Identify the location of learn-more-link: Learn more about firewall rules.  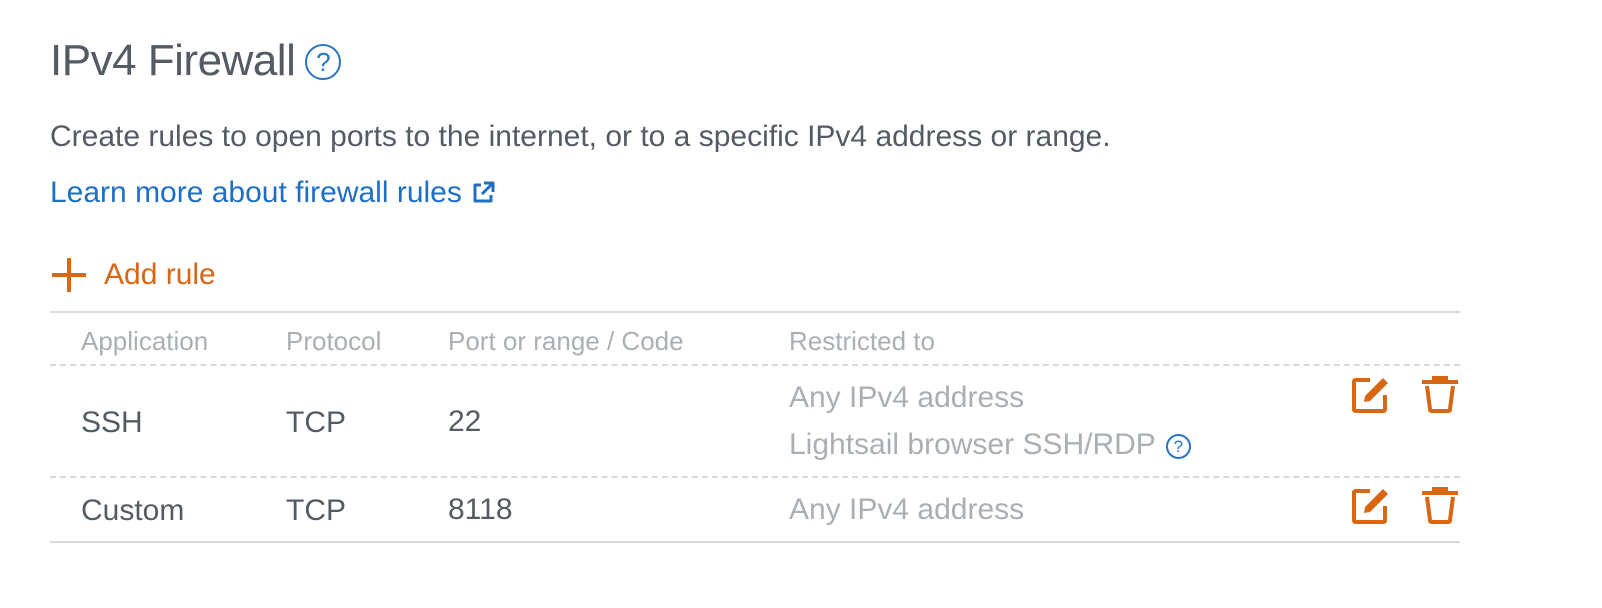
(273, 193).